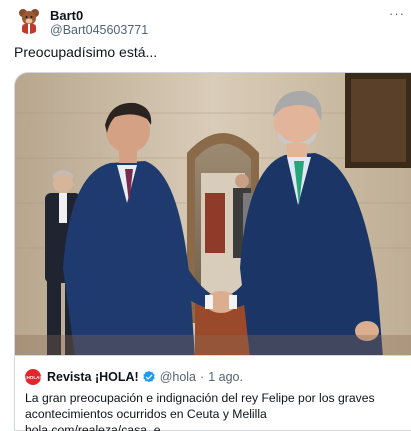 Image resolution: width=411 pixels, height=431 pixels. I want to click on ellipsis-horizontal-icon: ···, so click(397, 13).